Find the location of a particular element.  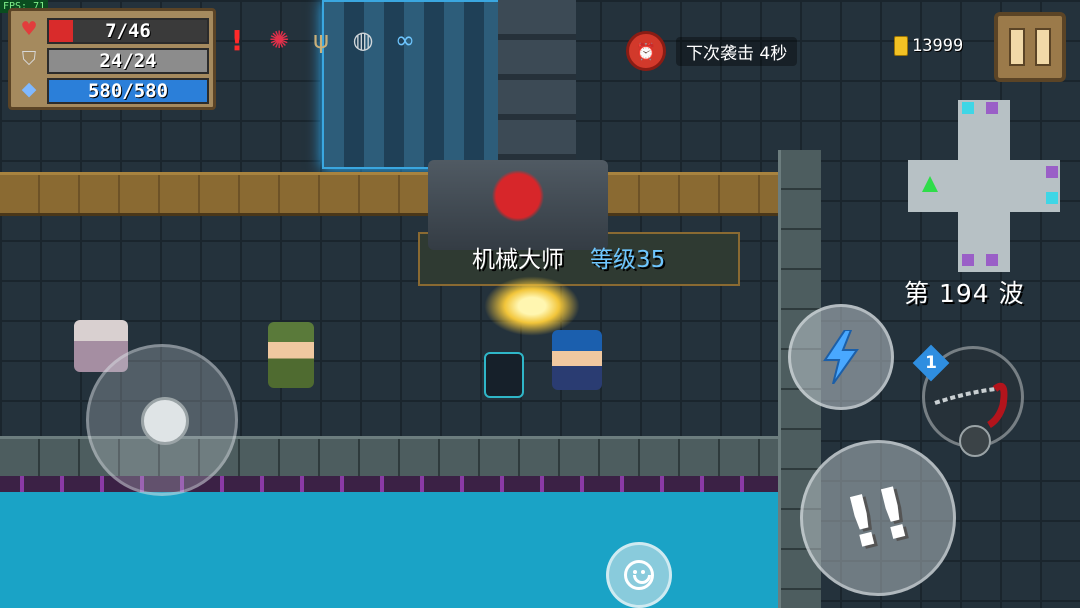

hp-bar: 7/46 is located at coordinates (128, 31).